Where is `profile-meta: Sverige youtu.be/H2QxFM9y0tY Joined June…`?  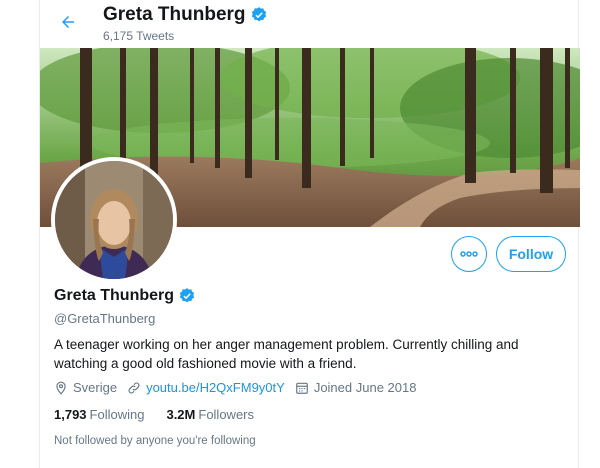 profile-meta: Sverige youtu.be/H2QxFM9y0tY Joined June… is located at coordinates (240, 387).